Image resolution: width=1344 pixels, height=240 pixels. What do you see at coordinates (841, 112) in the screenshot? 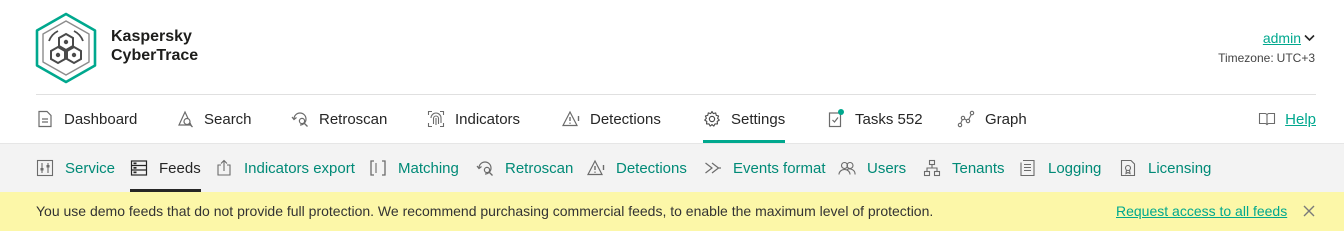
I see `tasks-badge` at bounding box center [841, 112].